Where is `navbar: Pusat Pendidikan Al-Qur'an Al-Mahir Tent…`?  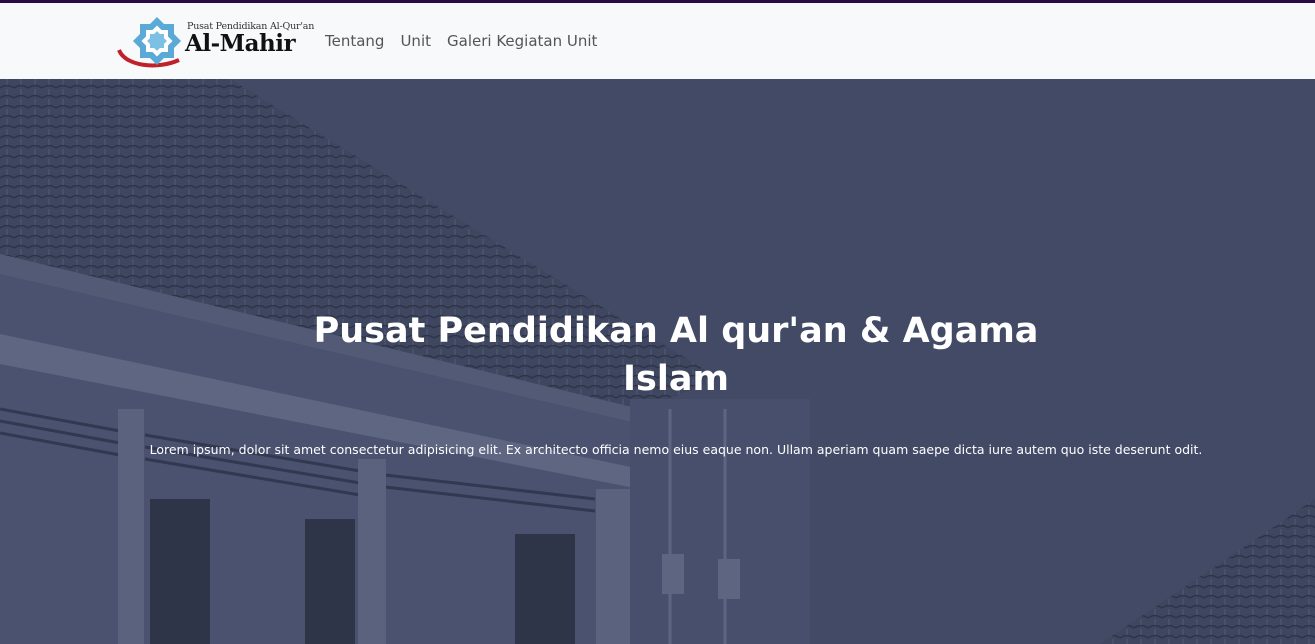
navbar: Pusat Pendidikan Al-Qur'an Al-Mahir Tent… is located at coordinates (657, 41).